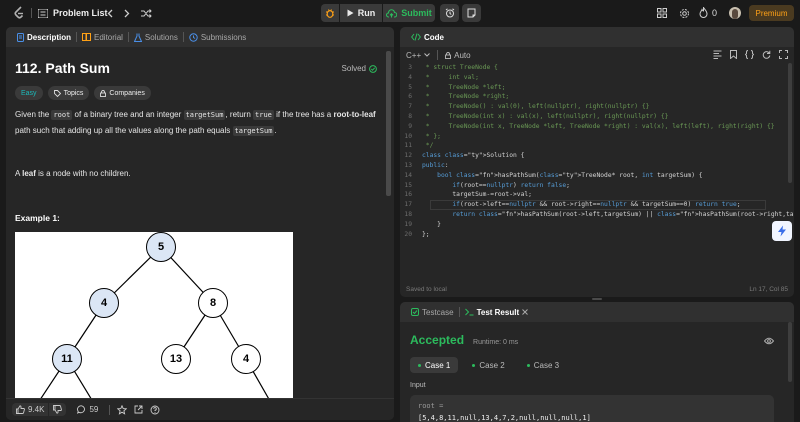 This screenshot has width=800, height=422. Describe the element at coordinates (161, 247) in the screenshot. I see `tree-node: 5` at that location.